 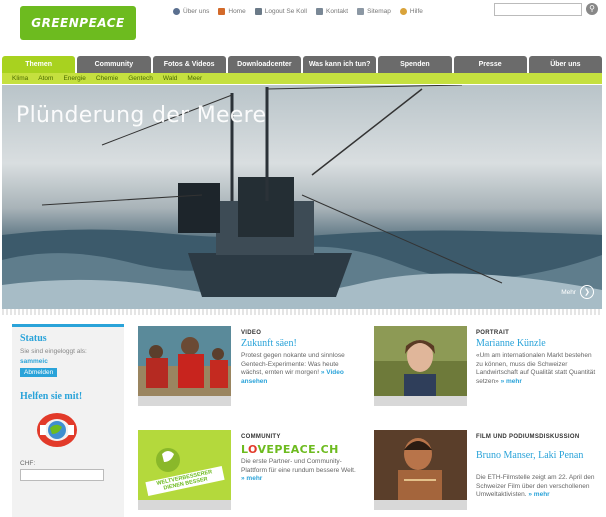 I want to click on portrait-thumbnail, so click(x=420, y=361).